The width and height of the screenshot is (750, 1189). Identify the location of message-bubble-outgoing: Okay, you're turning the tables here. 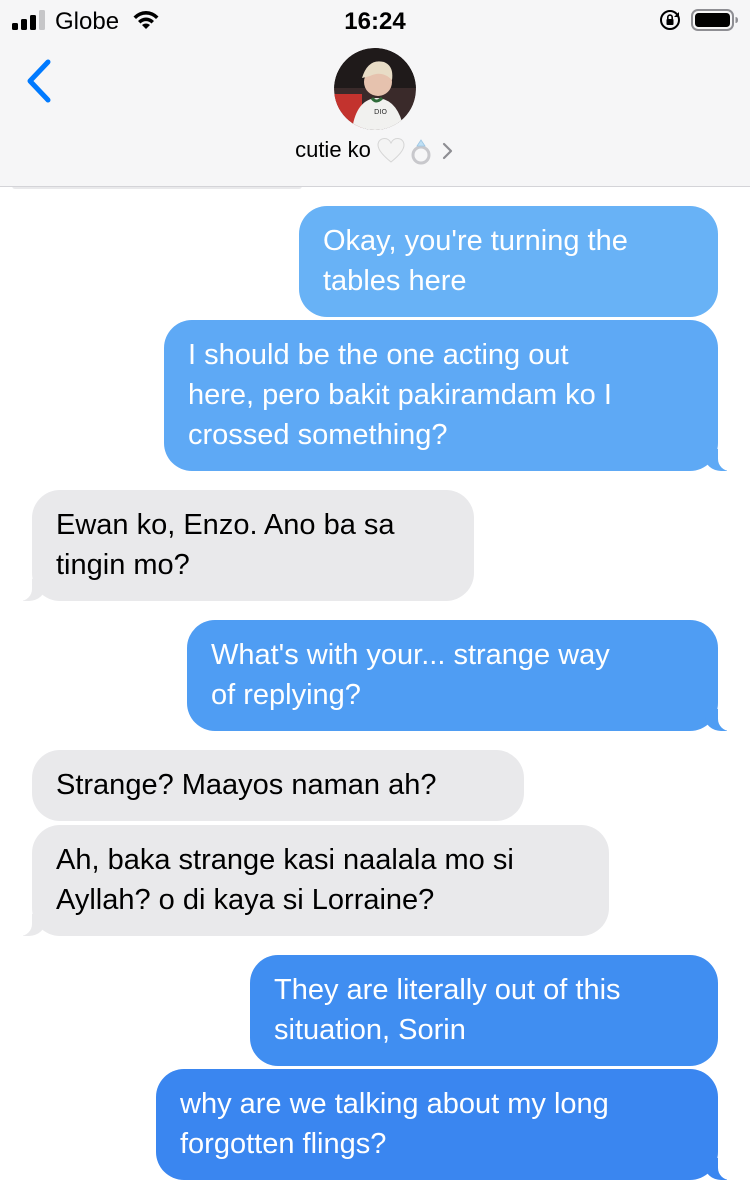
(508, 261).